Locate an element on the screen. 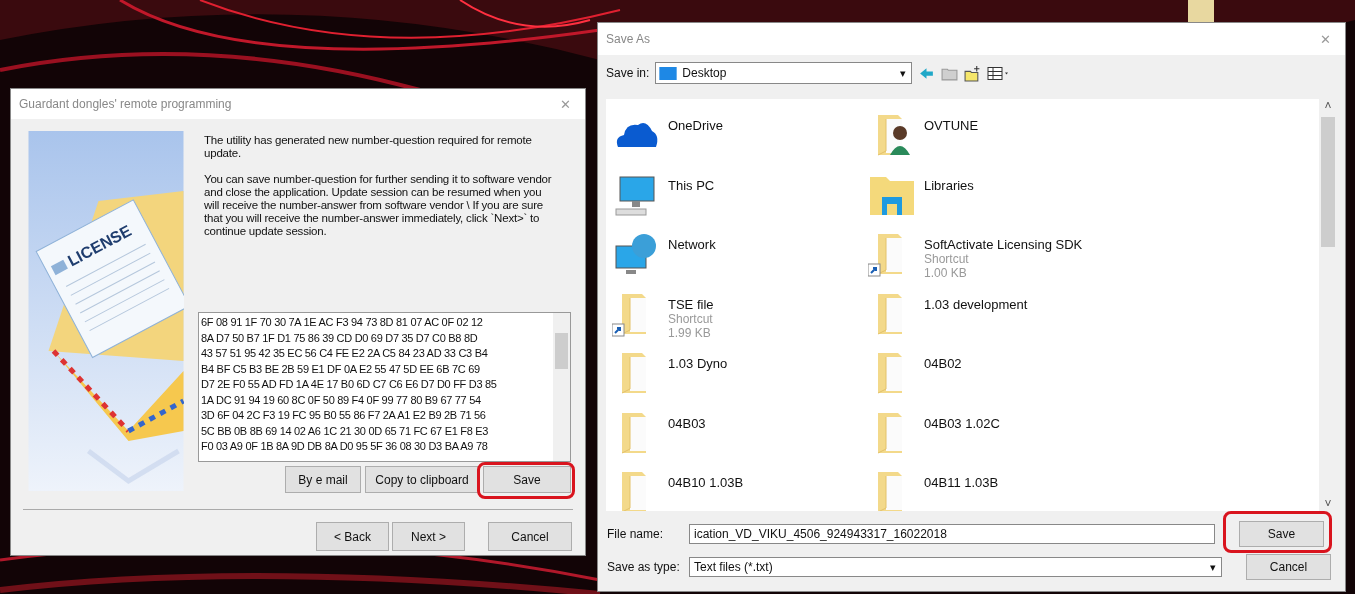  nav-button: Cancel is located at coordinates (530, 536).